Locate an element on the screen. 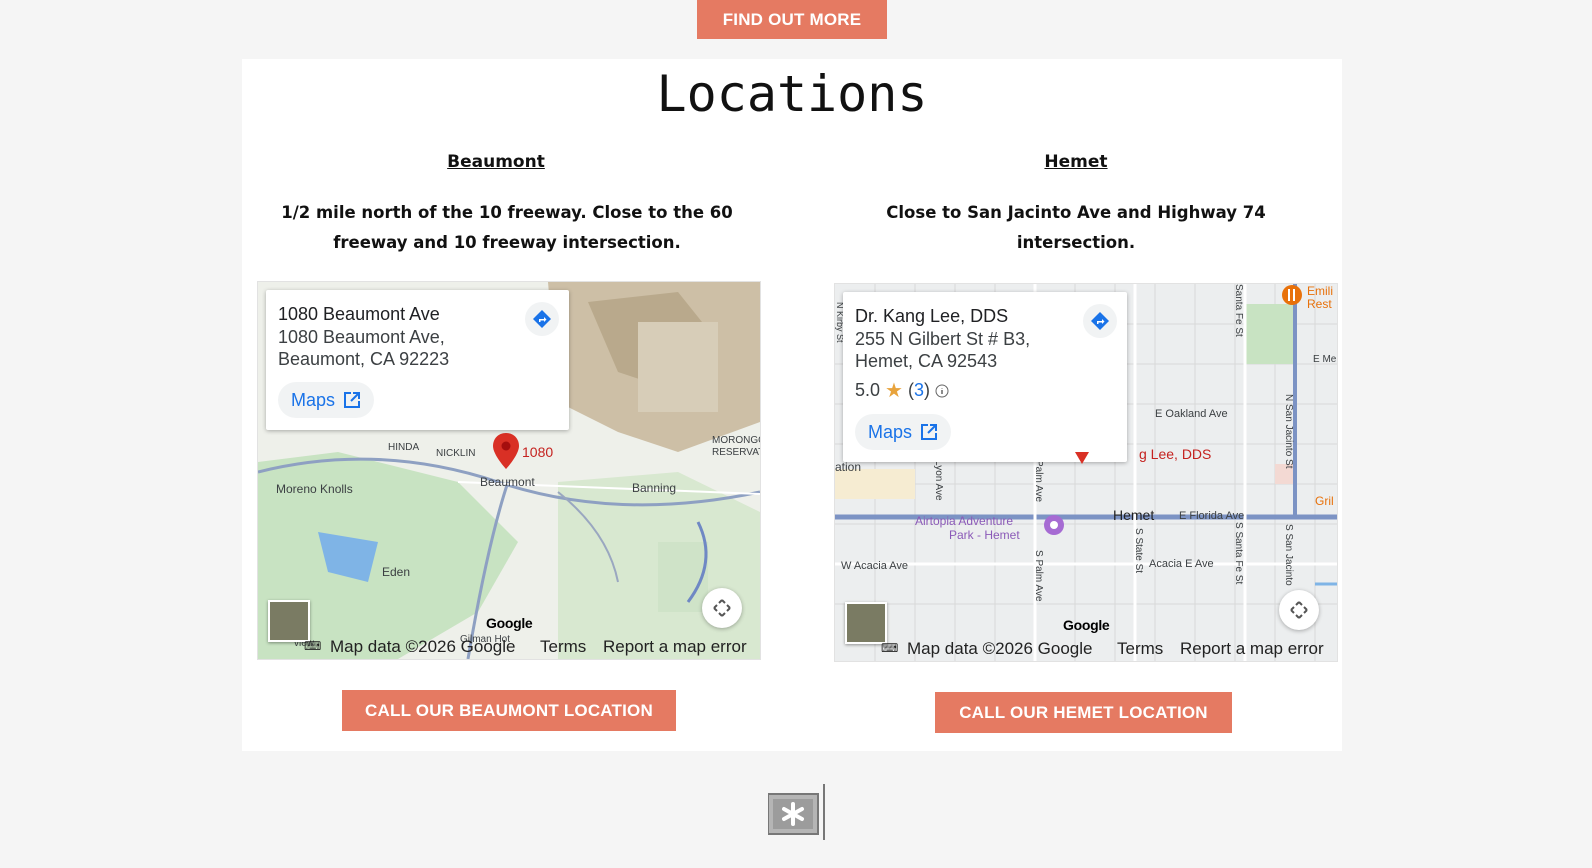  map-label: ation is located at coordinates (848, 467).